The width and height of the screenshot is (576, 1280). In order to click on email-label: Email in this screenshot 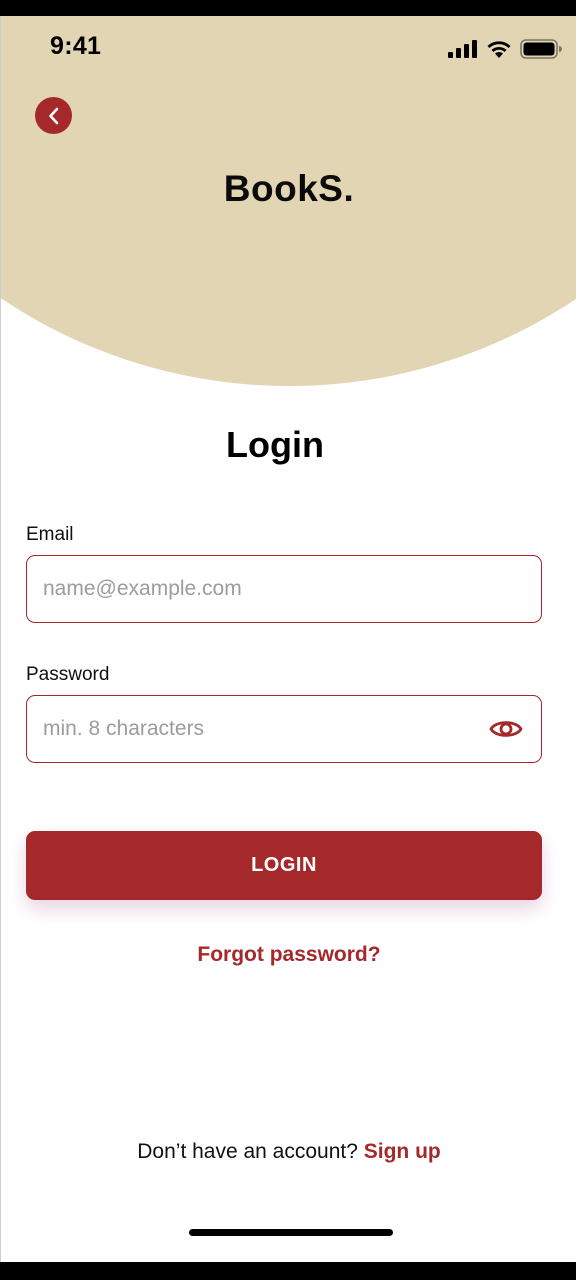, I will do `click(50, 534)`.